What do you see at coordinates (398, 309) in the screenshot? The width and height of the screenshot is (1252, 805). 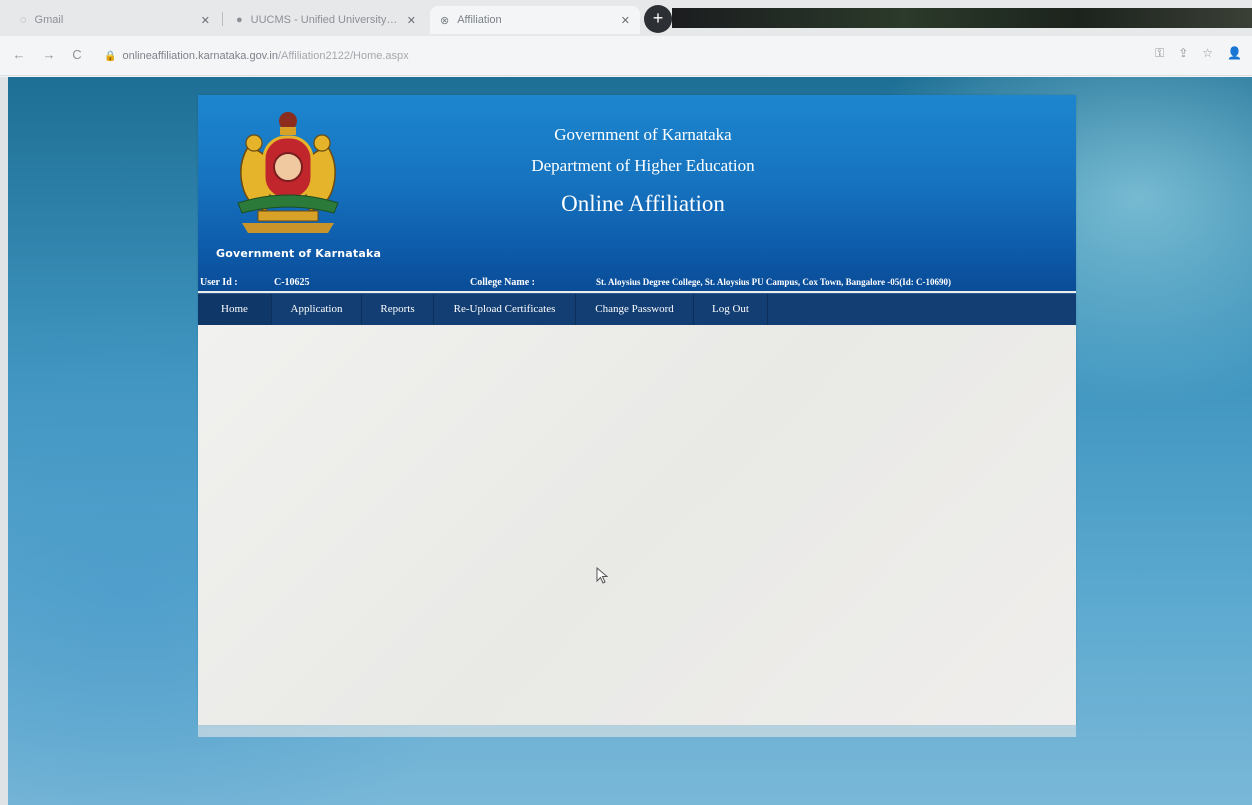 I see `nav-reports: Reports` at bounding box center [398, 309].